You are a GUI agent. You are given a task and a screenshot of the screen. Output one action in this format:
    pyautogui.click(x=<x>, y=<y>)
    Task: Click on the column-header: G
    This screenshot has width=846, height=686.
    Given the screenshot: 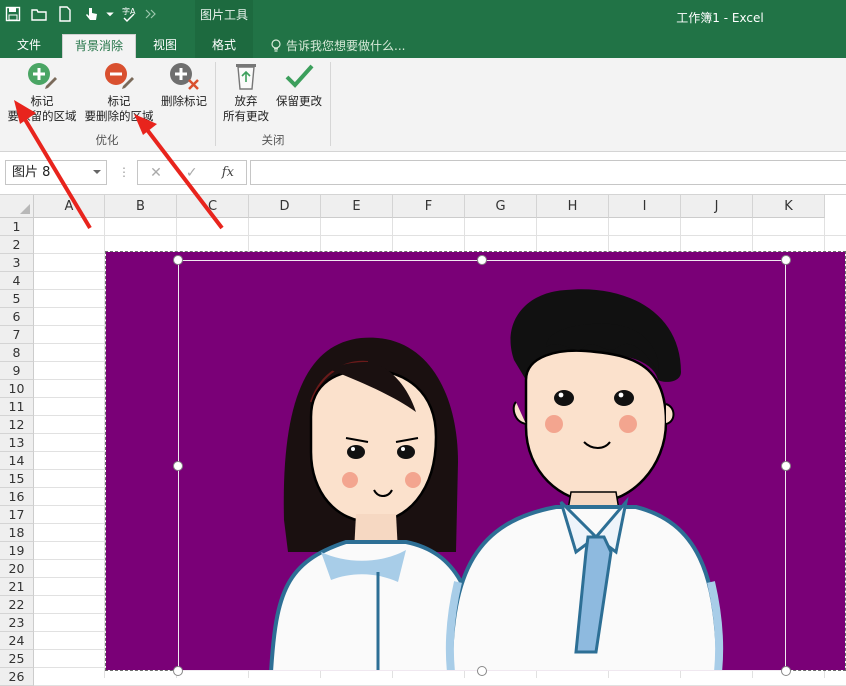 What is the action you would take?
    pyautogui.click(x=501, y=206)
    